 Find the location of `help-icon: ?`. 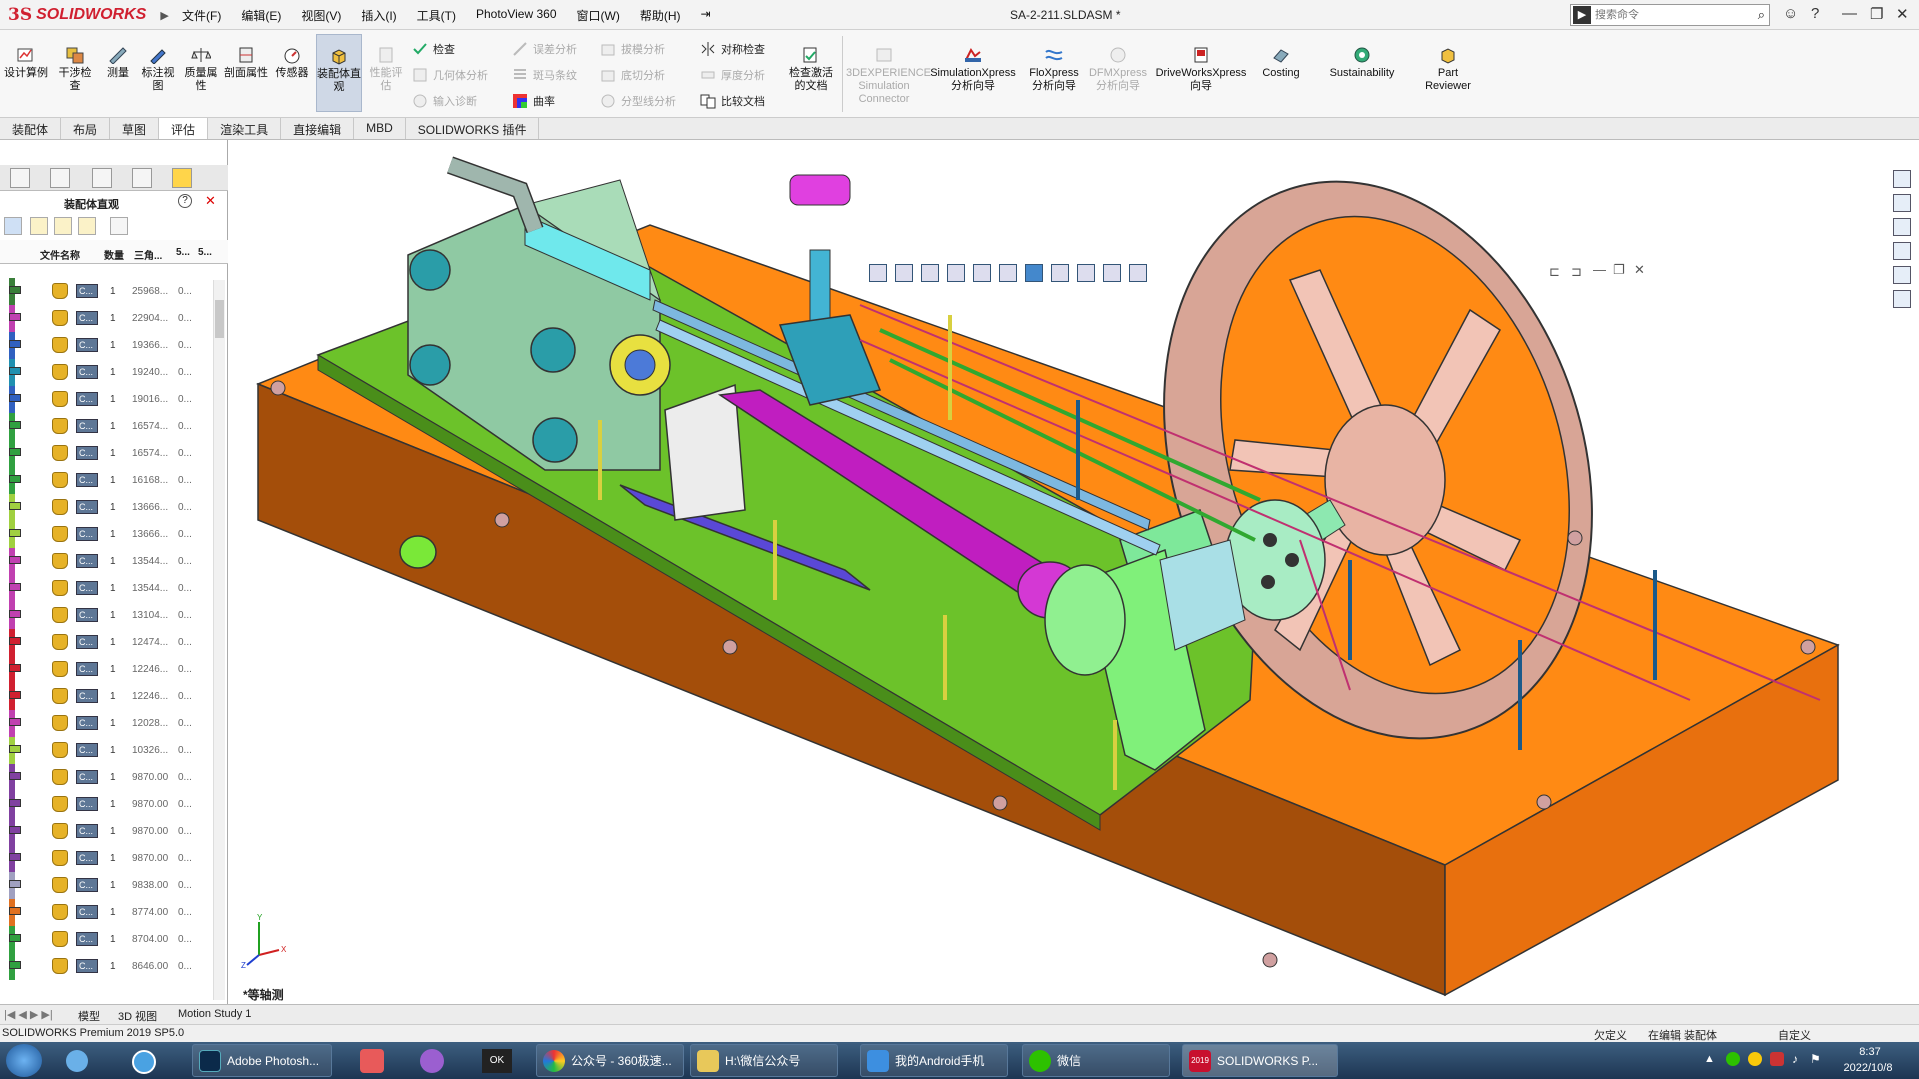

help-icon: ? is located at coordinates (1815, 13).